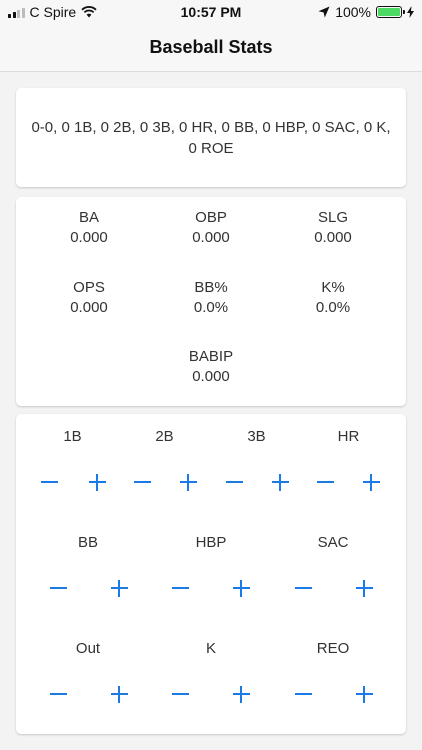 The image size is (422, 750). I want to click on decrement-hr-button, so click(325, 482).